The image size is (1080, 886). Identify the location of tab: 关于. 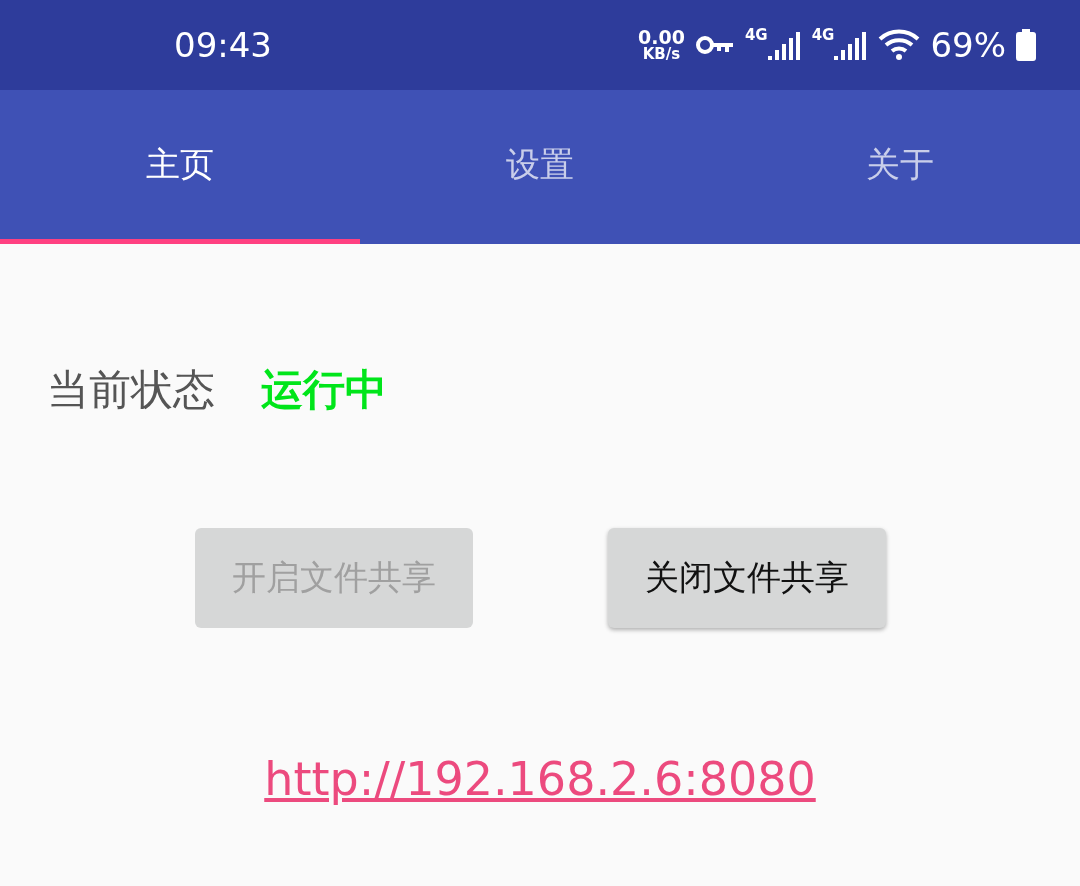
(900, 167).